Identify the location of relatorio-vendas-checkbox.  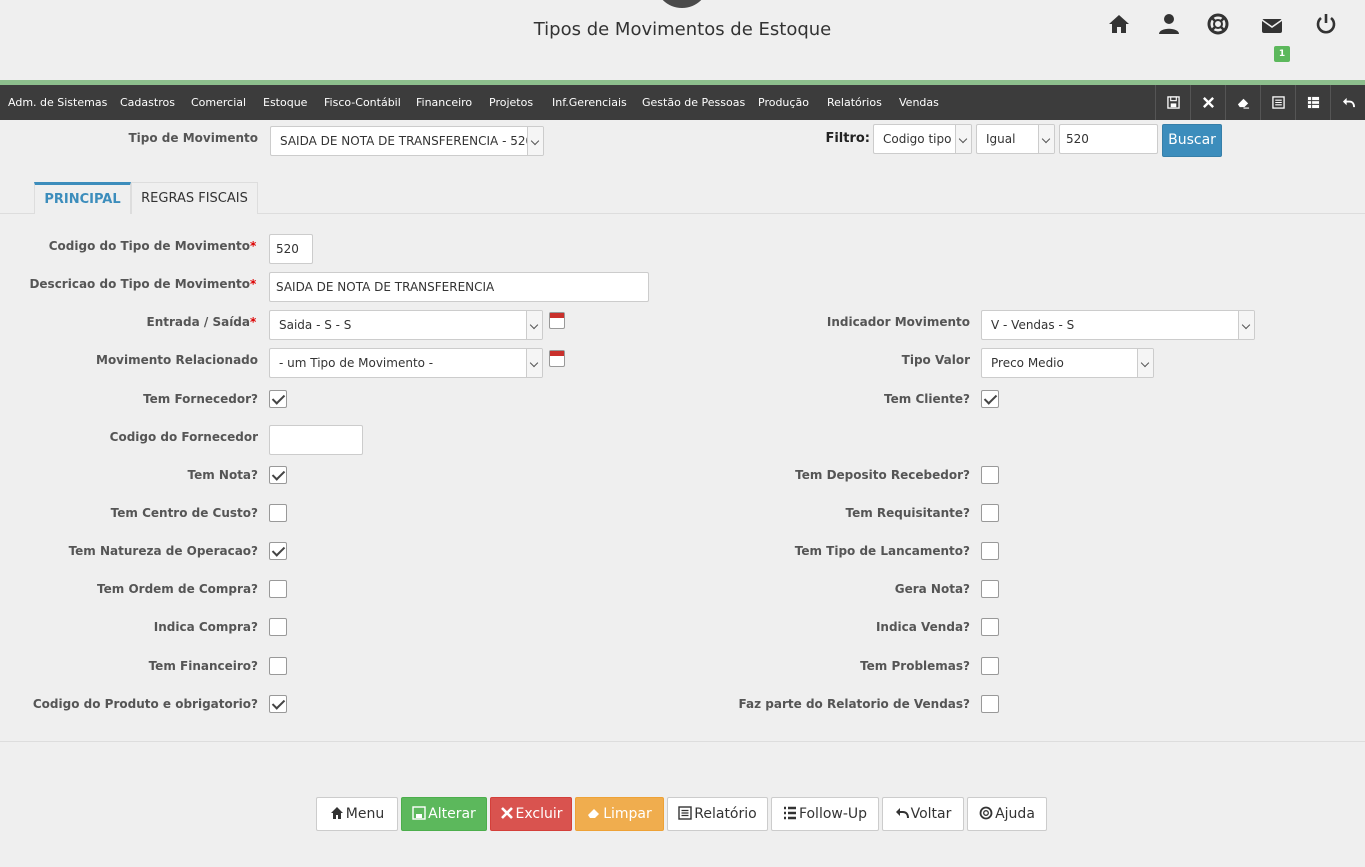
(990, 704).